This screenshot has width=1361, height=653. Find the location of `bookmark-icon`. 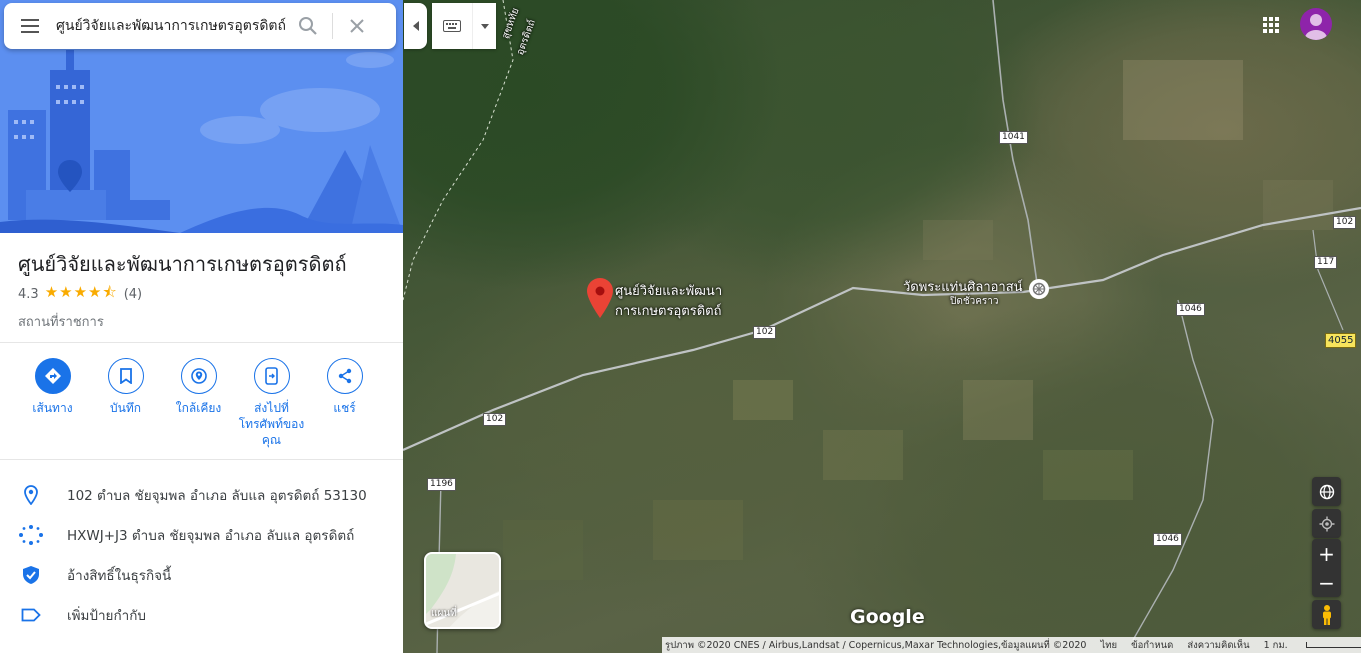

bookmark-icon is located at coordinates (125, 376).